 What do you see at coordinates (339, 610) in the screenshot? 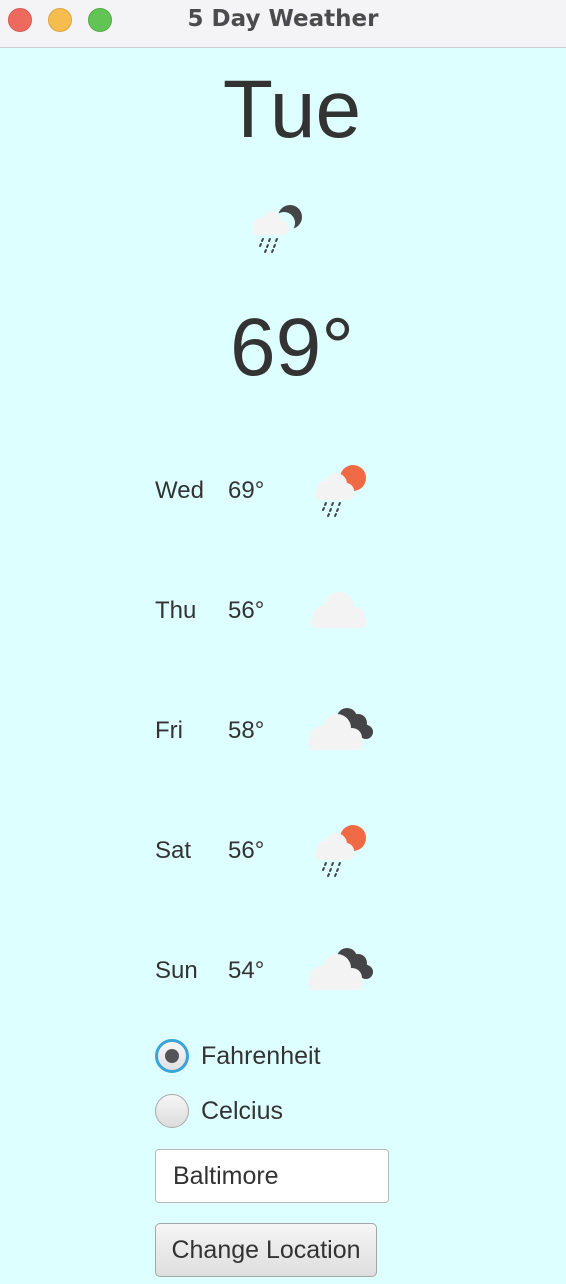
I see `cloud-icon` at bounding box center [339, 610].